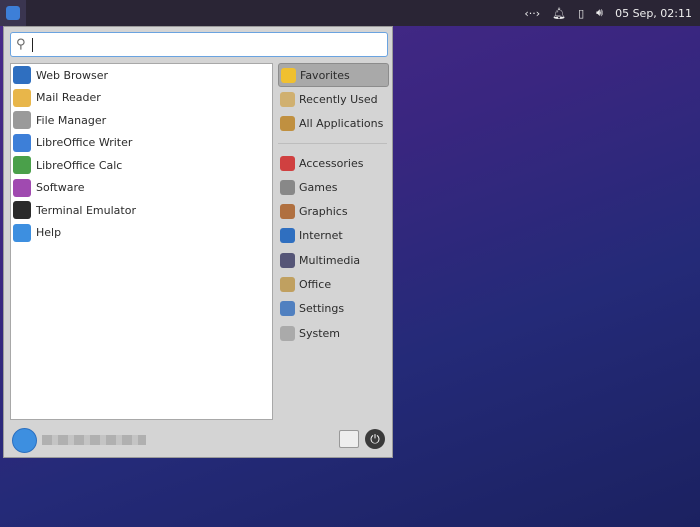 The width and height of the screenshot is (700, 527). Describe the element at coordinates (141, 143) in the screenshot. I see `app-item: LibreOffice Writer` at that location.